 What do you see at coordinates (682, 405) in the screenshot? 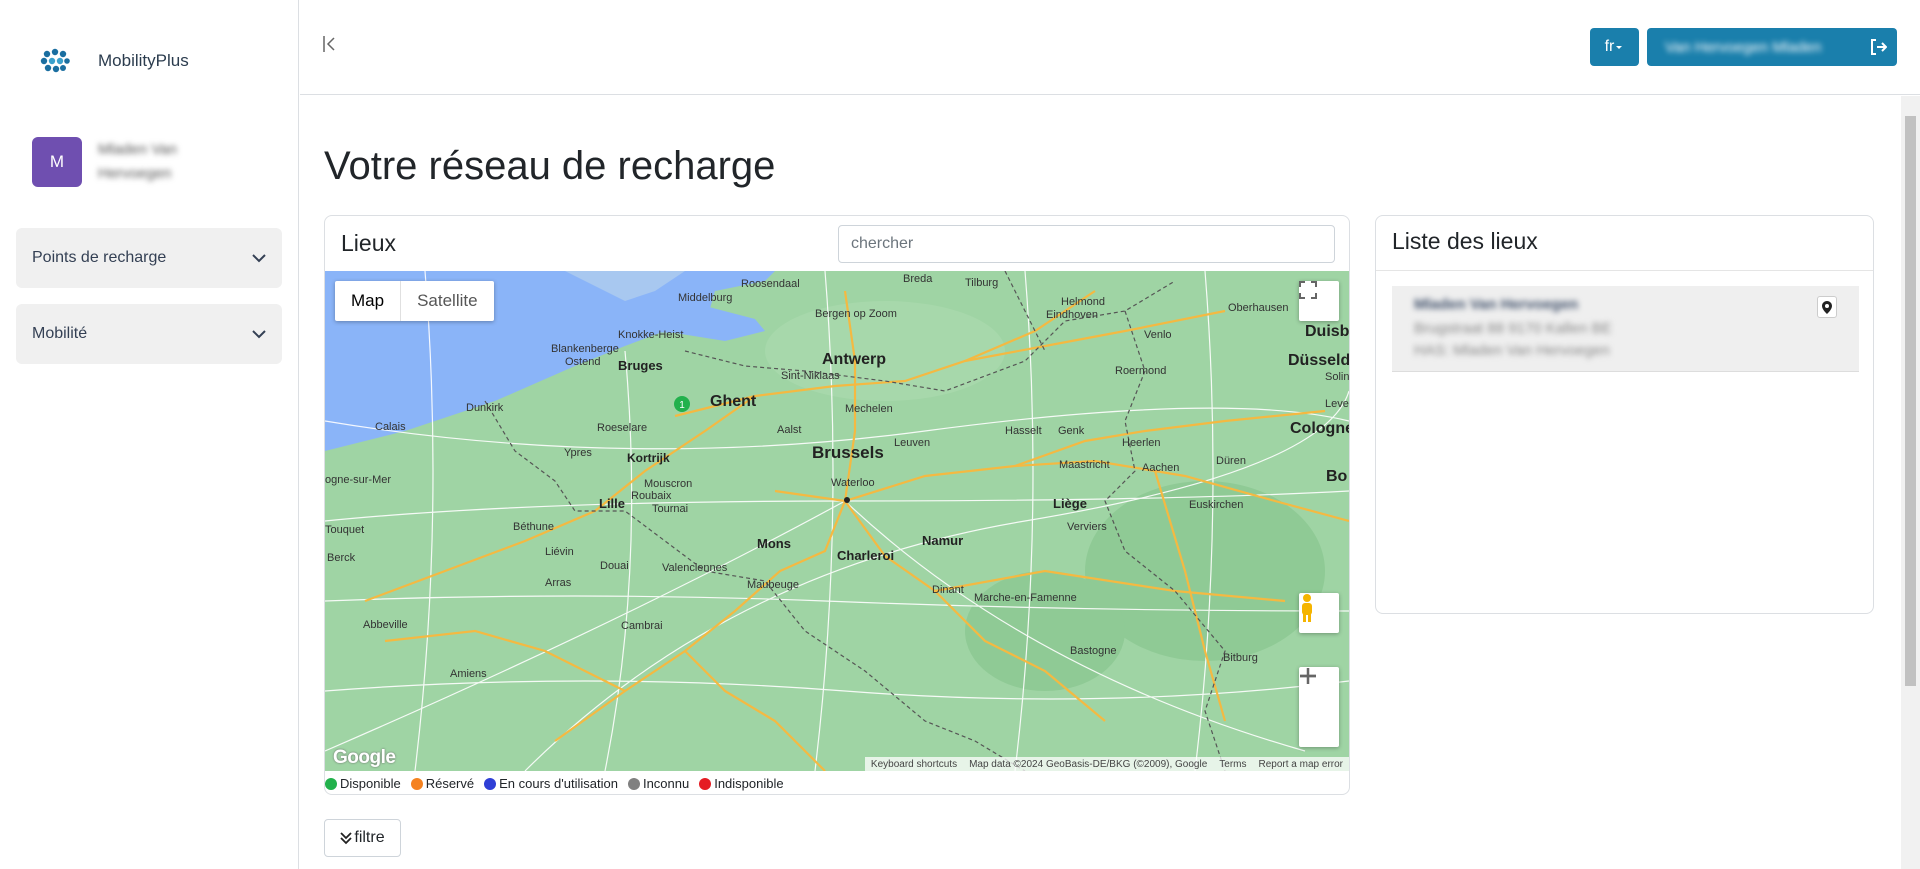
I see `cluster-marker-count: 1` at bounding box center [682, 405].